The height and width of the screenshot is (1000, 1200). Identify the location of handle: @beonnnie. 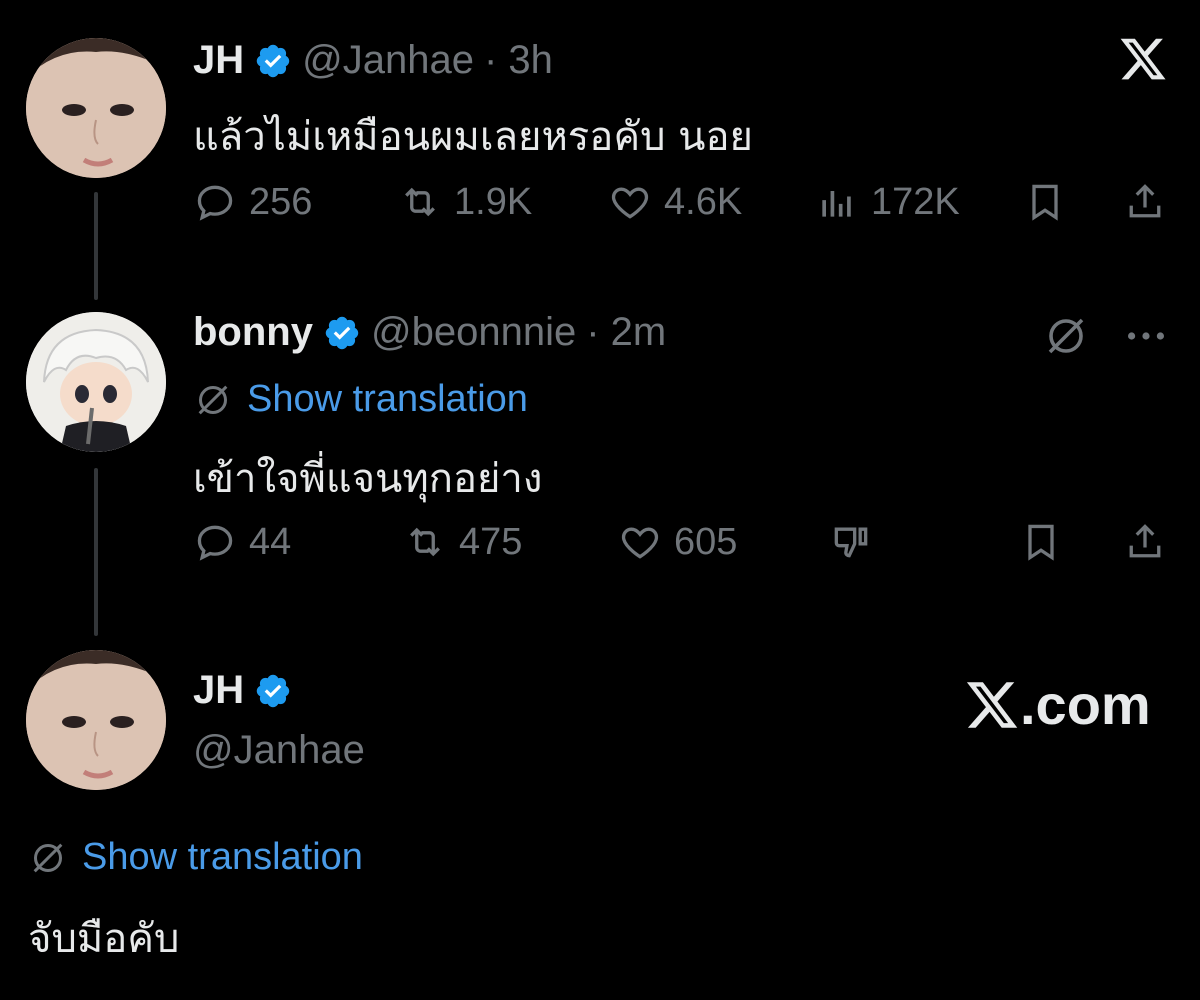
(473, 332).